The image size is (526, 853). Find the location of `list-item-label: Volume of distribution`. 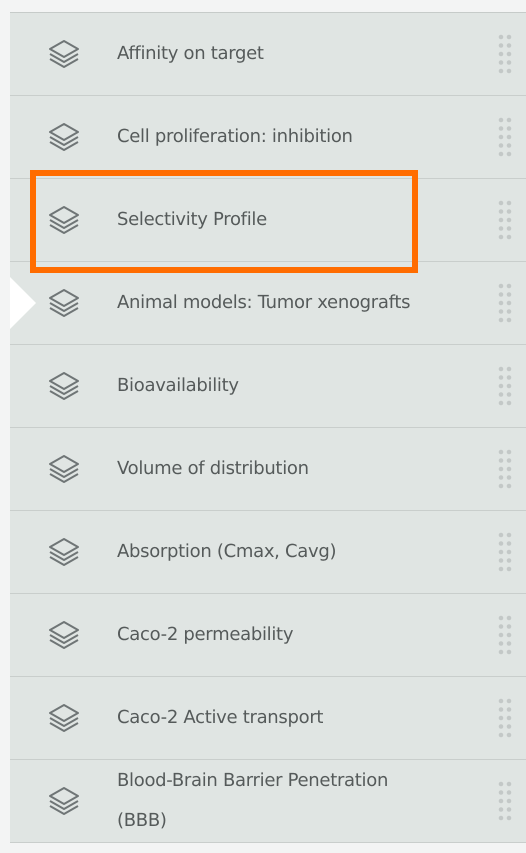

list-item-label: Volume of distribution is located at coordinates (272, 469).